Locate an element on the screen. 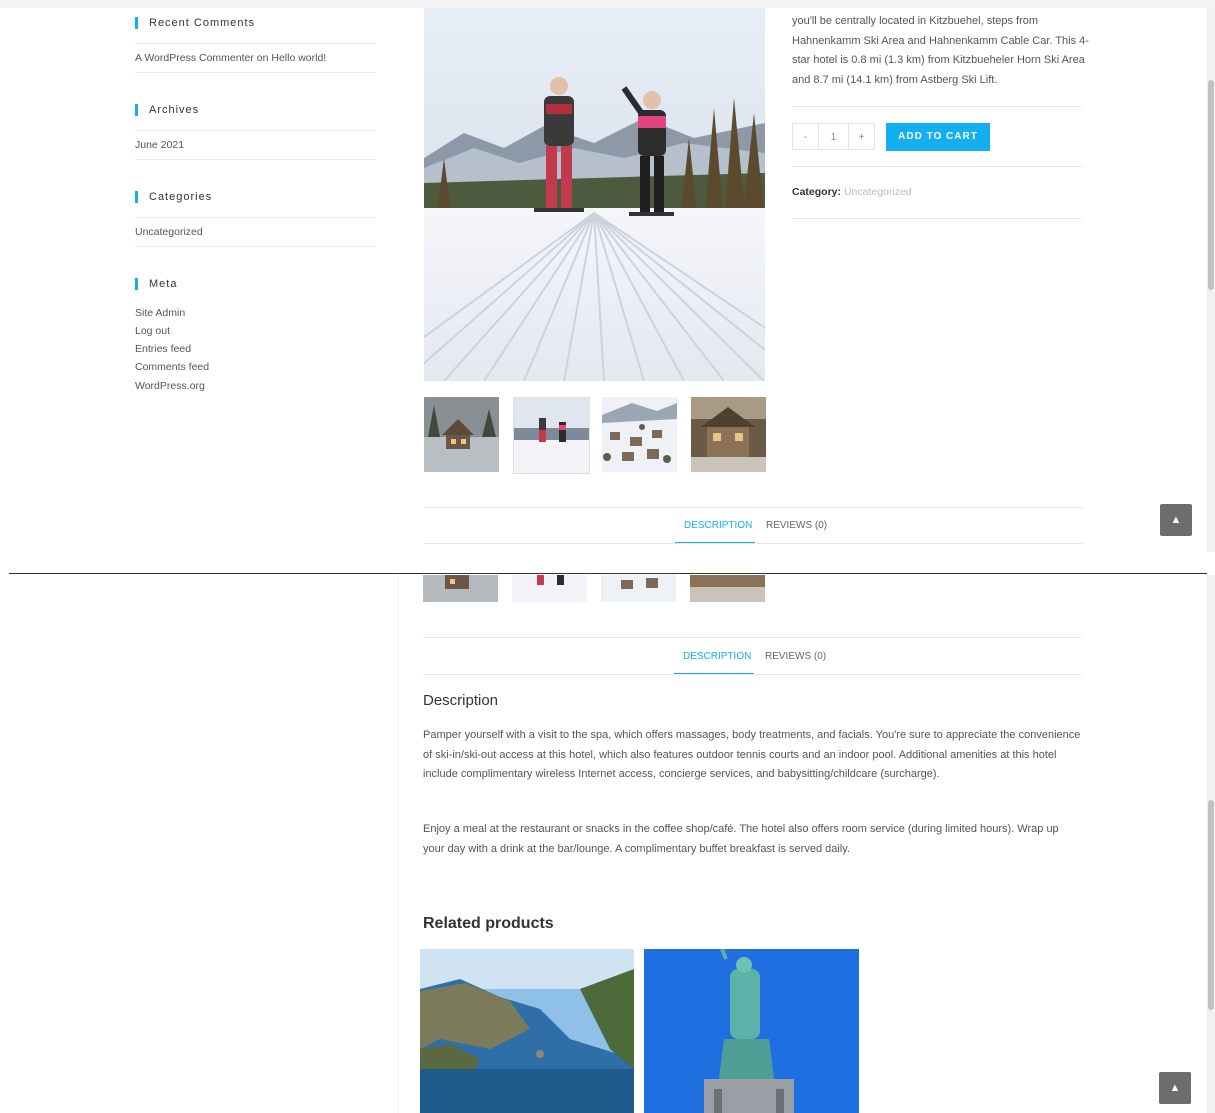  product-main-image is located at coordinates (594, 194).